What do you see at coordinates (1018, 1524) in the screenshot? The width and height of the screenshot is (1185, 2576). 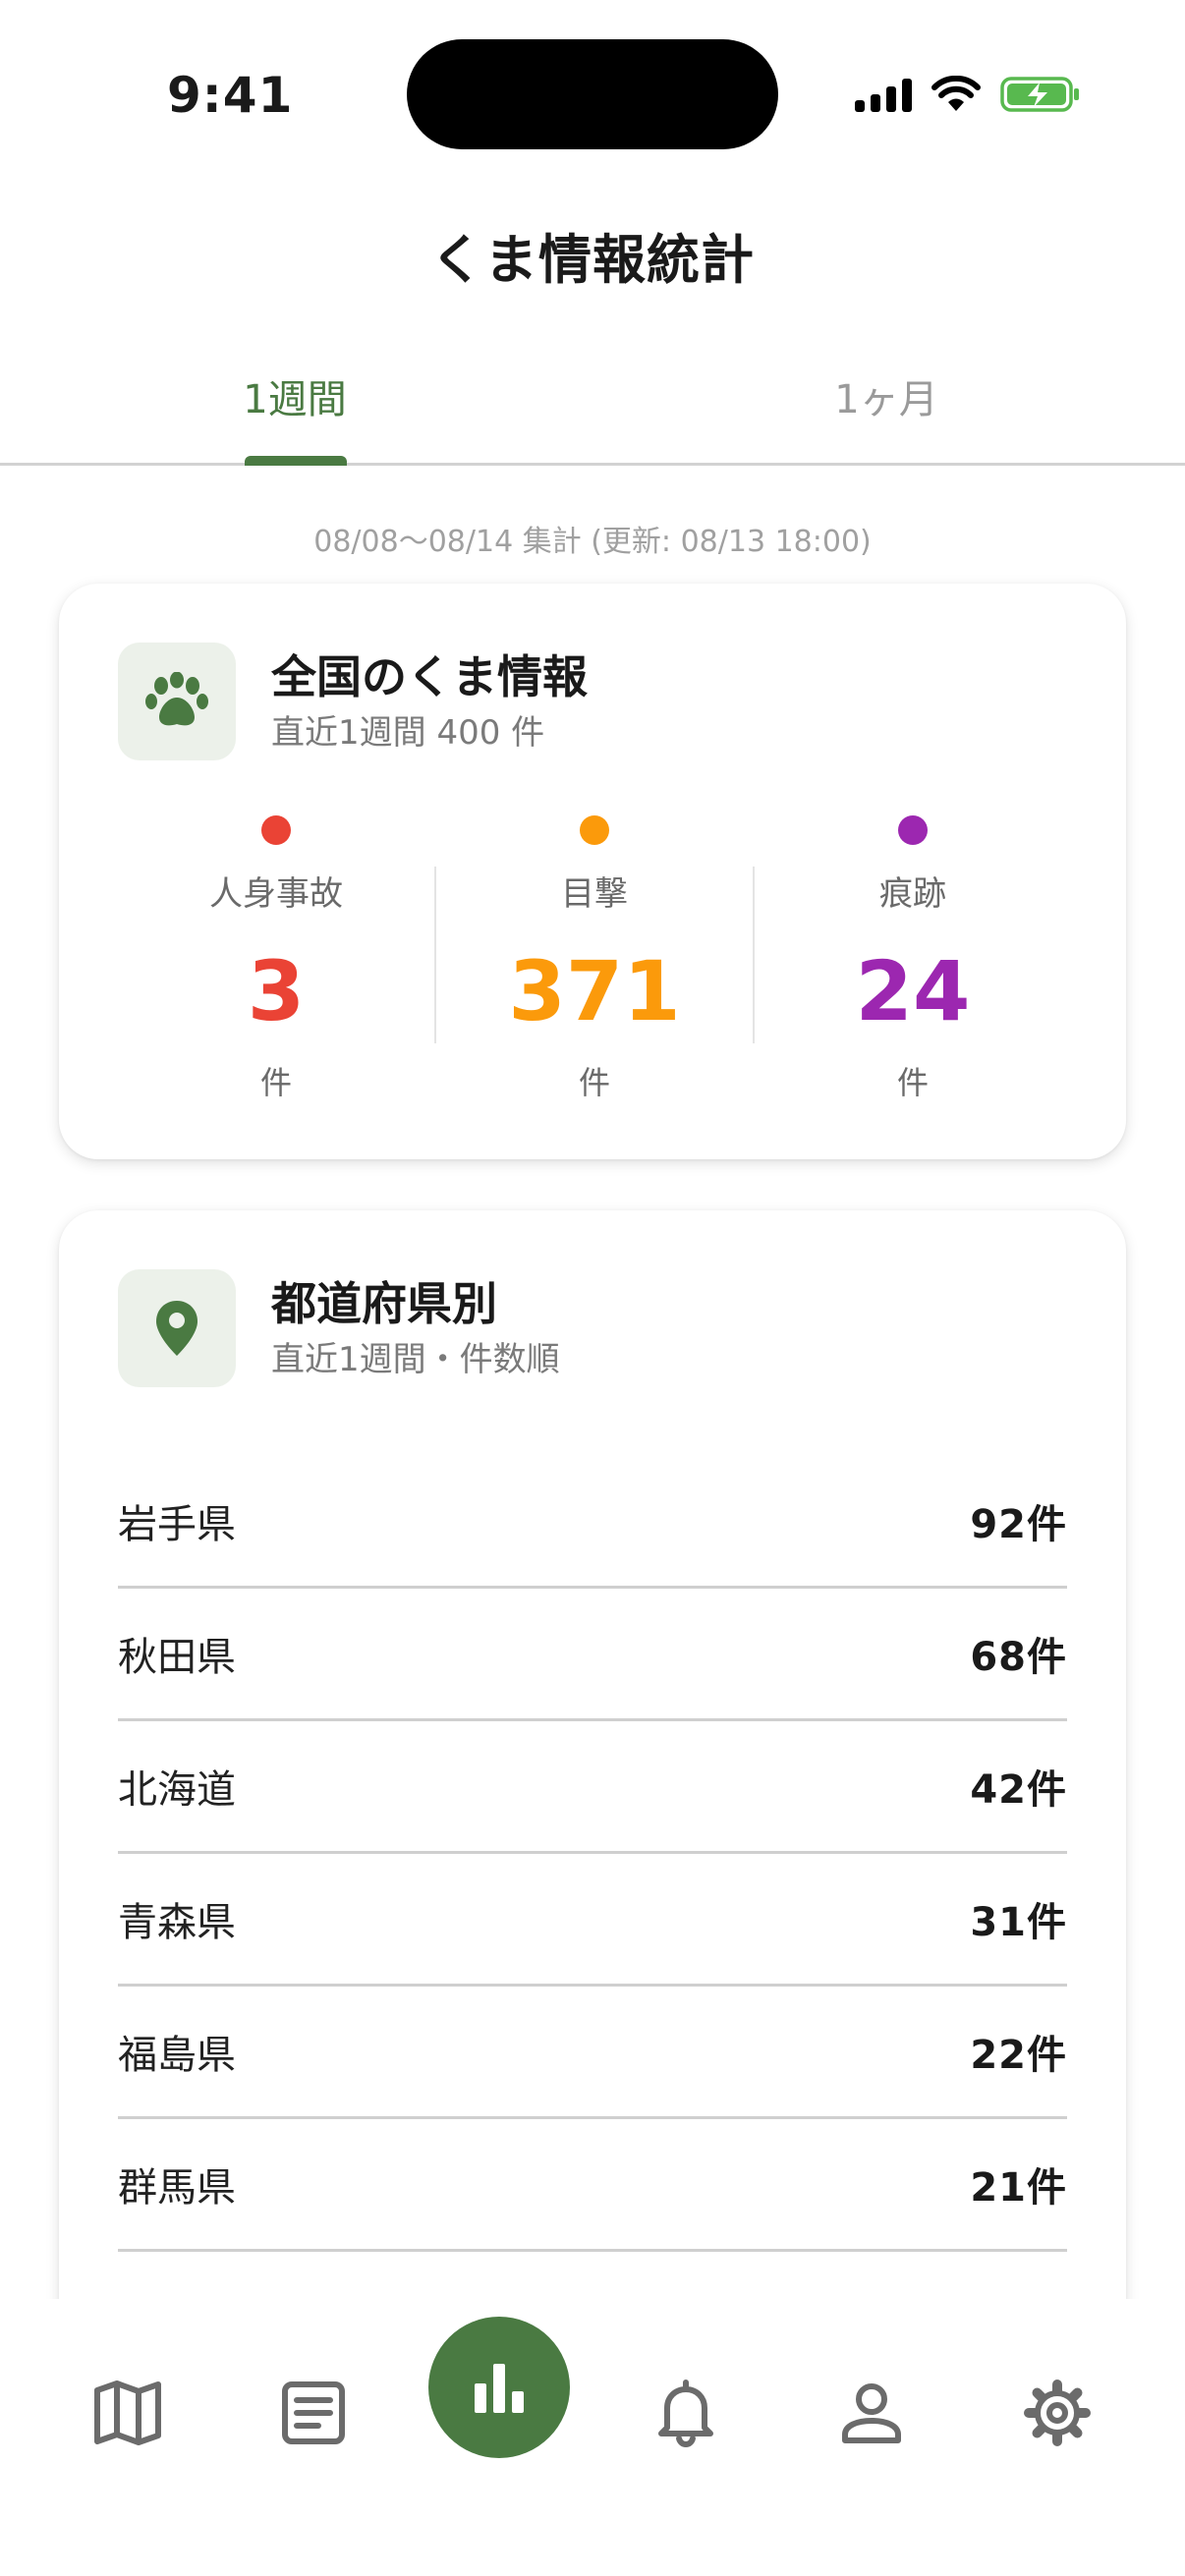 I see `prefecture-count: 92件` at bounding box center [1018, 1524].